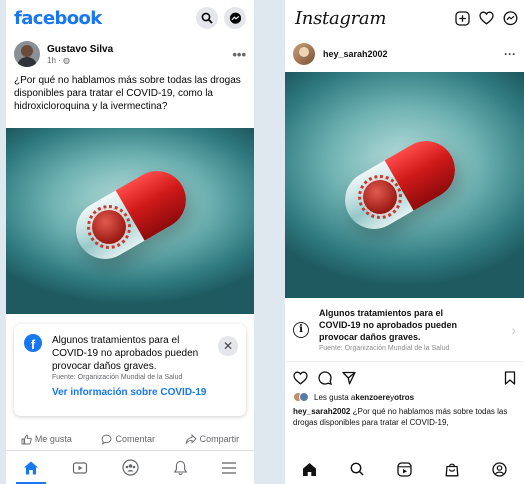 Image resolution: width=524 pixels, height=484 pixels. I want to click on likes-line: Les gusta a kenzoere y otros, so click(404, 397).